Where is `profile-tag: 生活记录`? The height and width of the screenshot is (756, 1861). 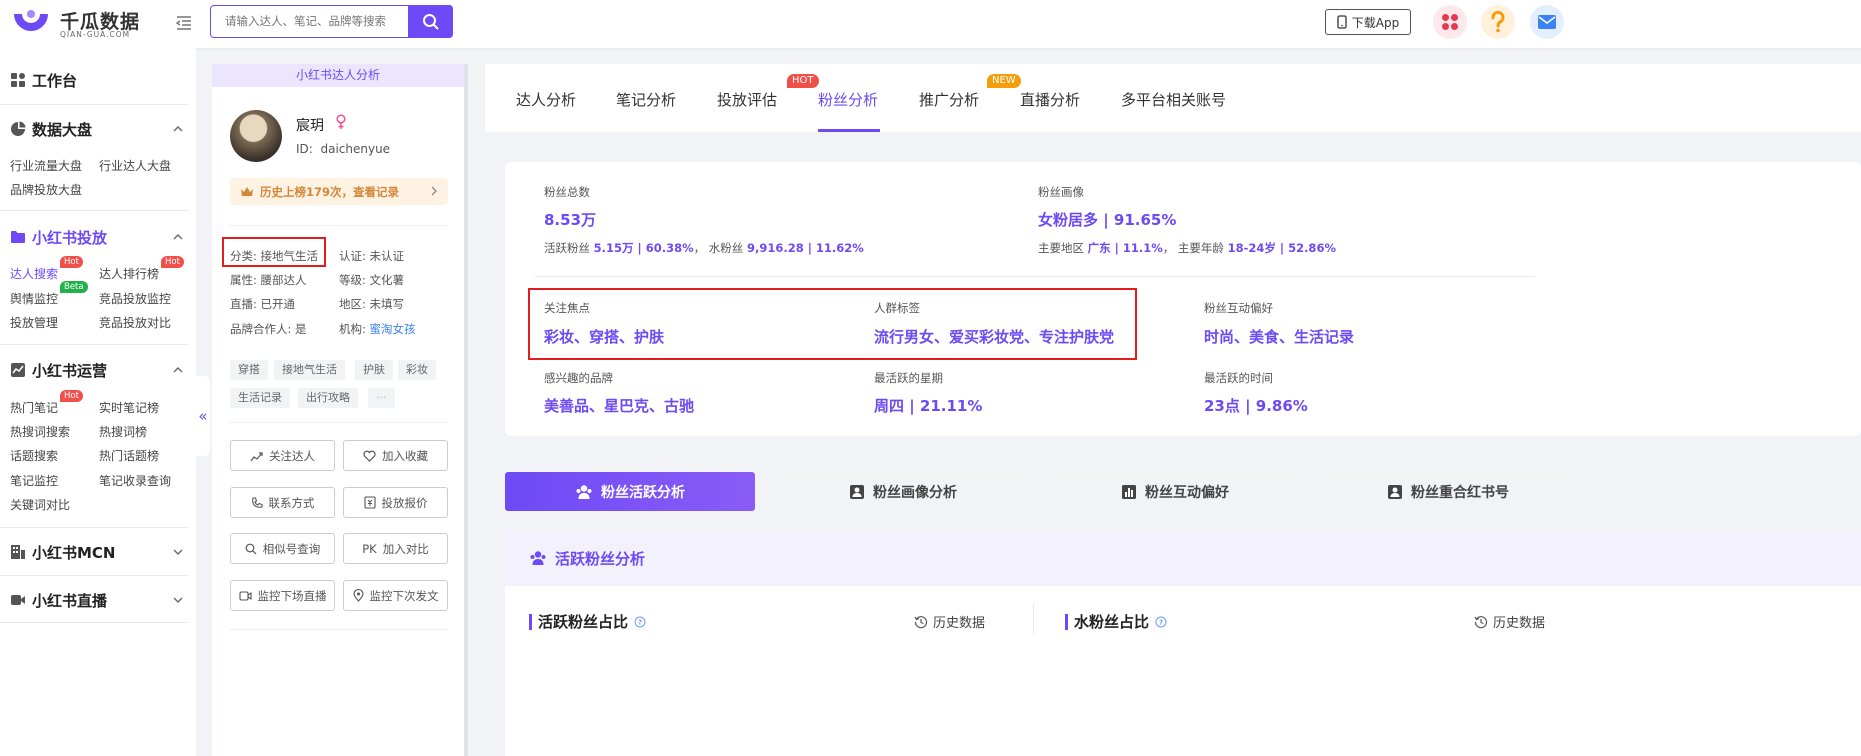 profile-tag: 生活记录 is located at coordinates (260, 398).